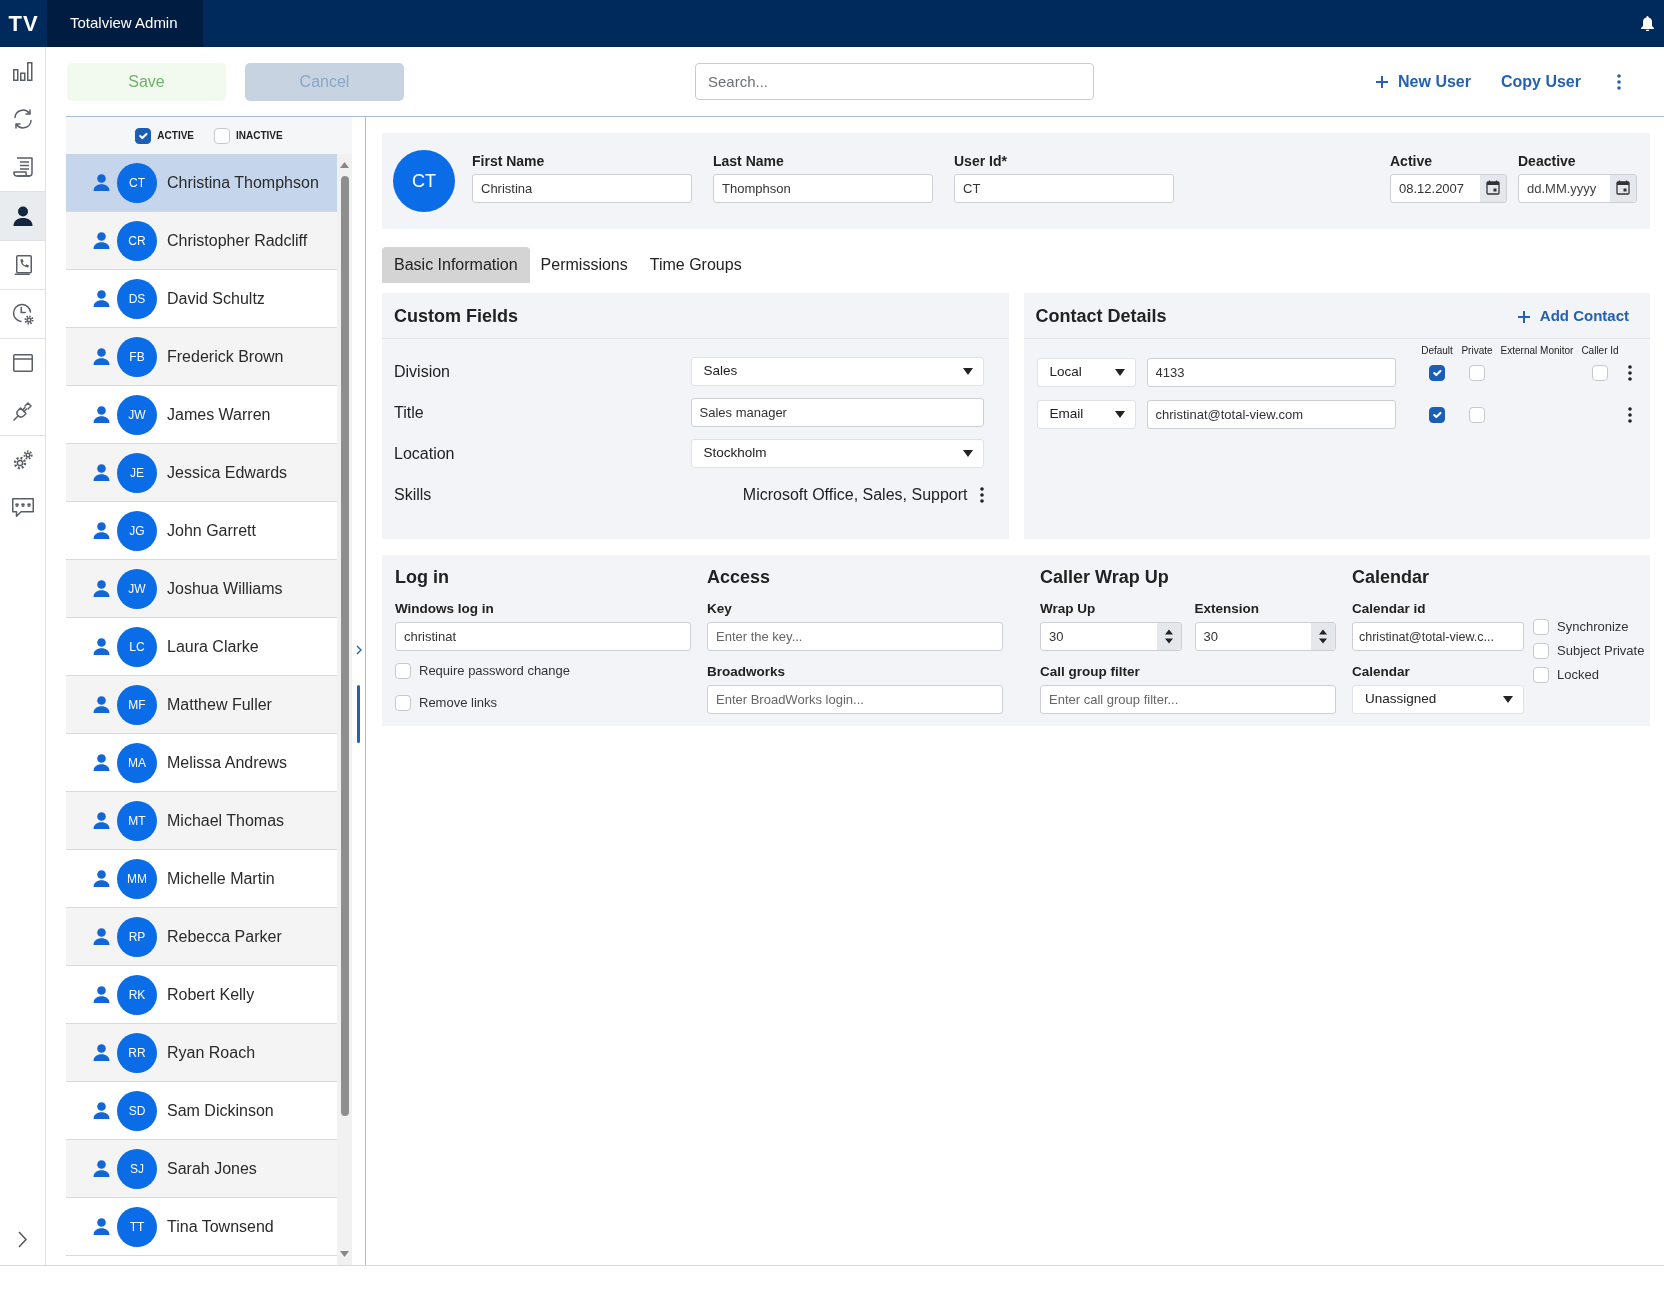 The width and height of the screenshot is (1664, 1304). What do you see at coordinates (509, 161) in the screenshot?
I see `field-label: First Name` at bounding box center [509, 161].